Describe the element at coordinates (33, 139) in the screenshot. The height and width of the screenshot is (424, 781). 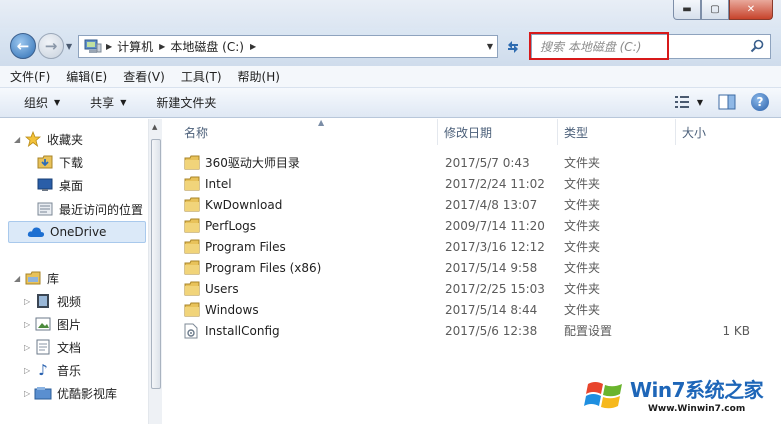
I see `star-icon` at that location.